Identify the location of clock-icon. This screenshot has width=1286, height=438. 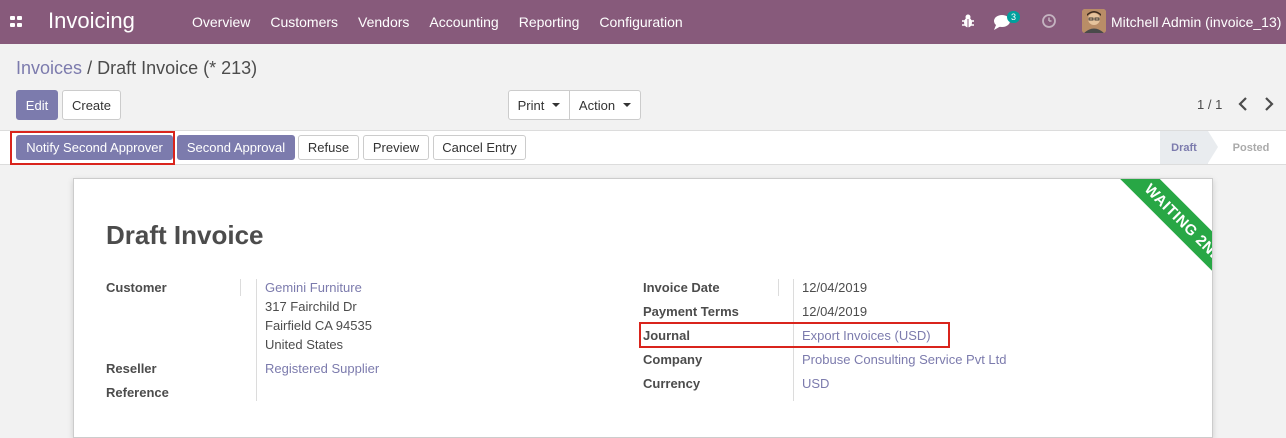
(1049, 21).